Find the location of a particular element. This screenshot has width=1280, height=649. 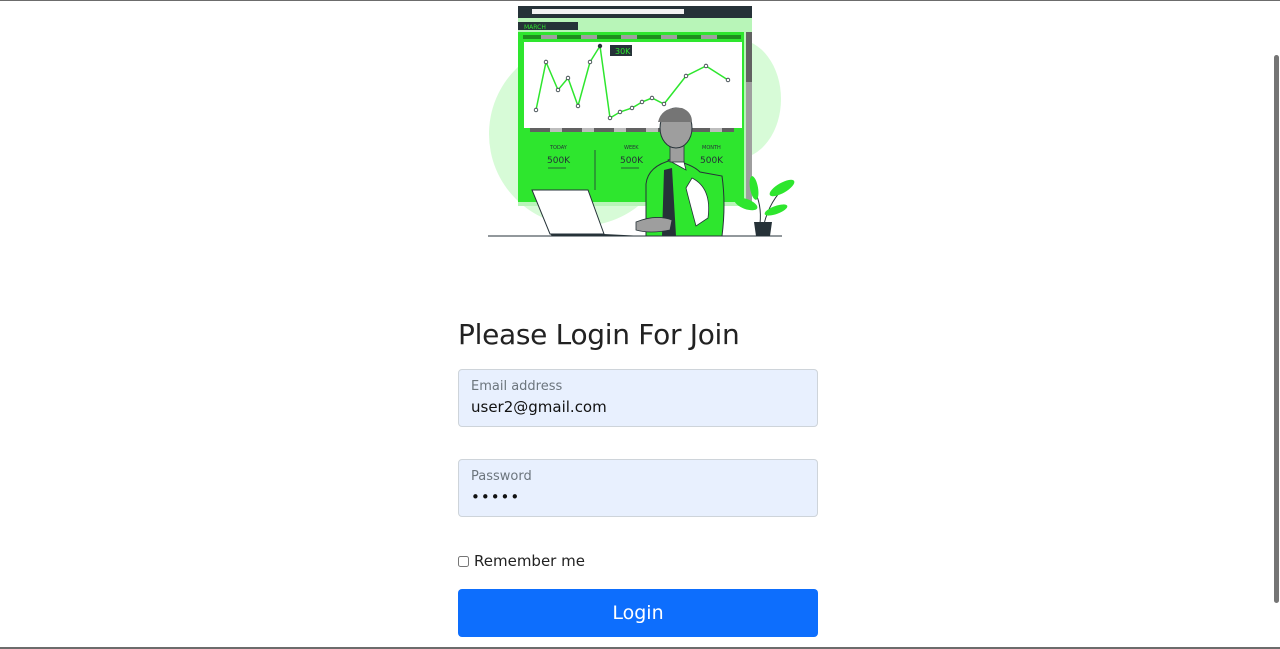

remember-checkbox is located at coordinates (463, 561).